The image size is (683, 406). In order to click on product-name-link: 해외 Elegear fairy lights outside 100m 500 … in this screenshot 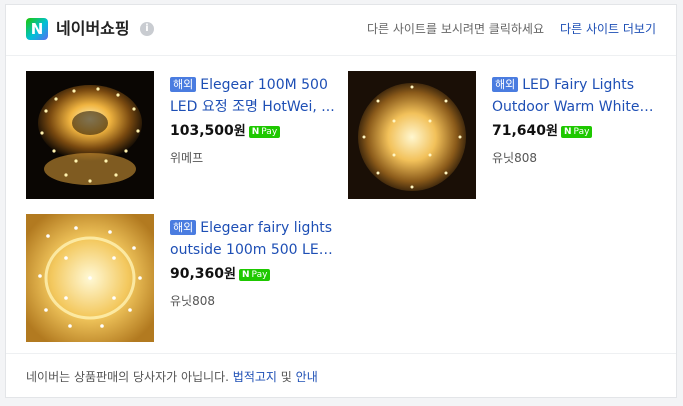, I will do `click(254, 239)`.